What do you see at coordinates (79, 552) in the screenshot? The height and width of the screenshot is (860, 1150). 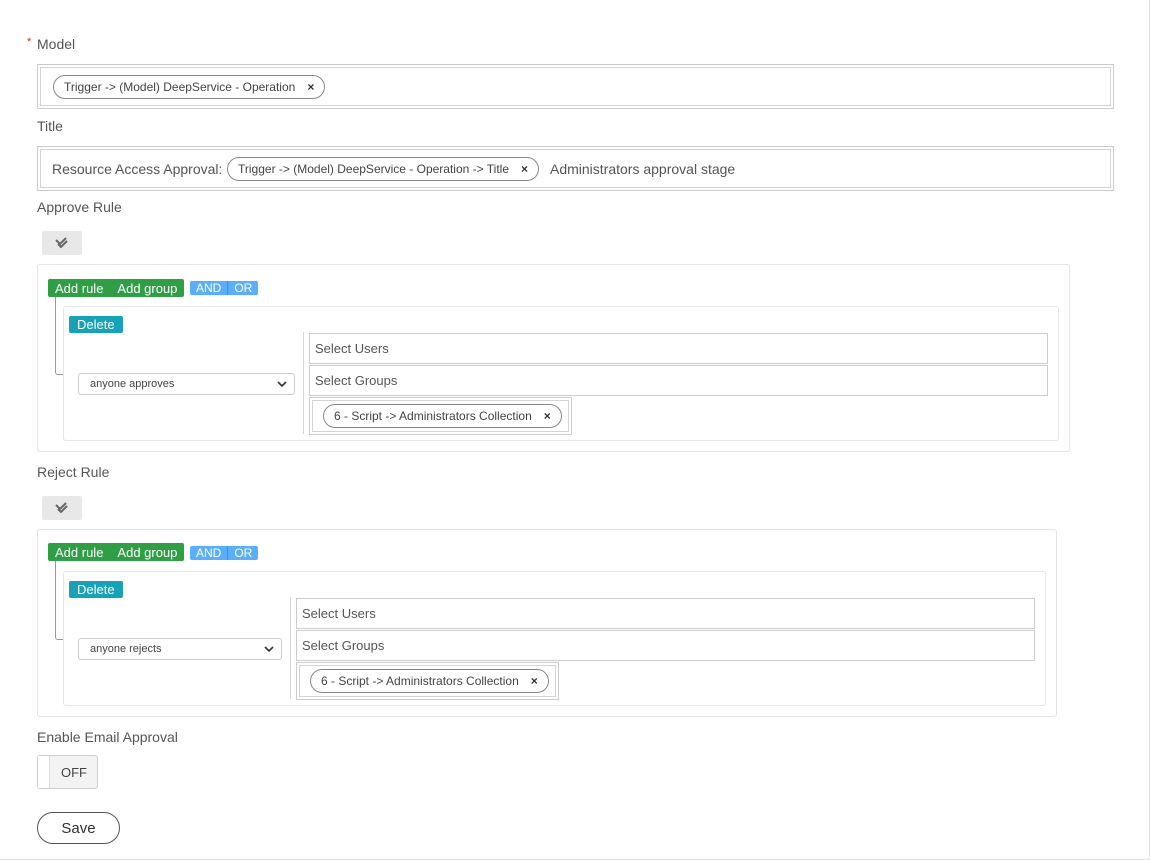 I see `reject-add-rule-button: Add rule` at bounding box center [79, 552].